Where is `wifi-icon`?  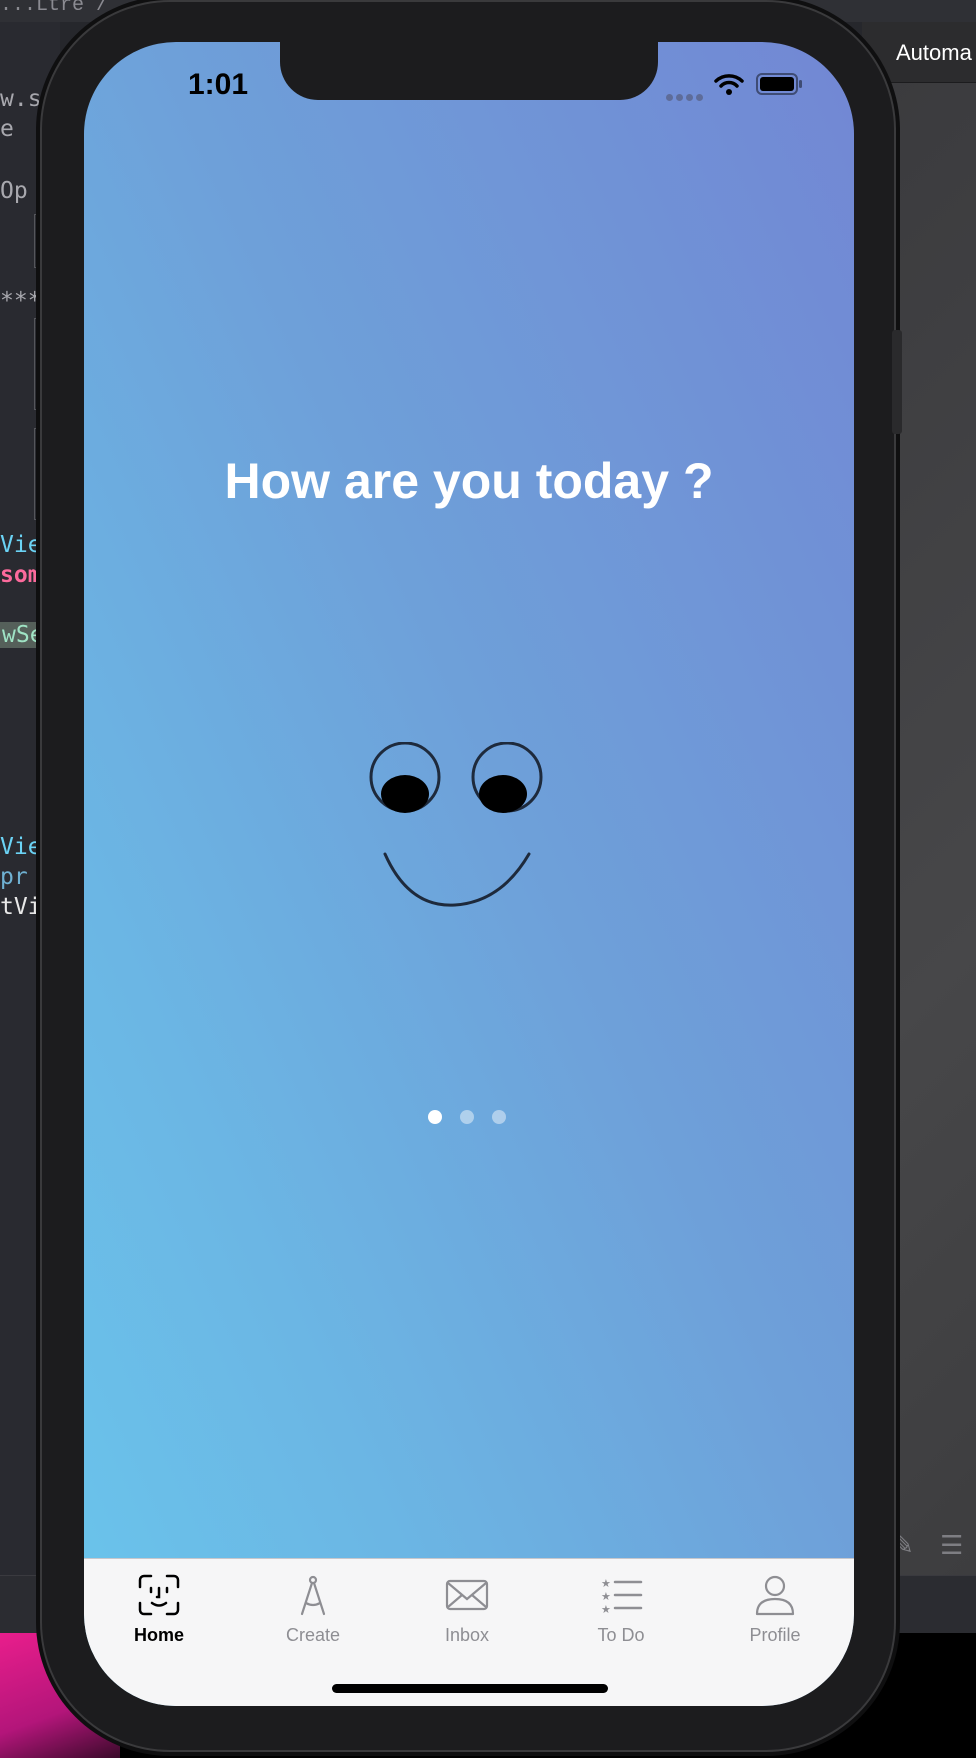 wifi-icon is located at coordinates (729, 84).